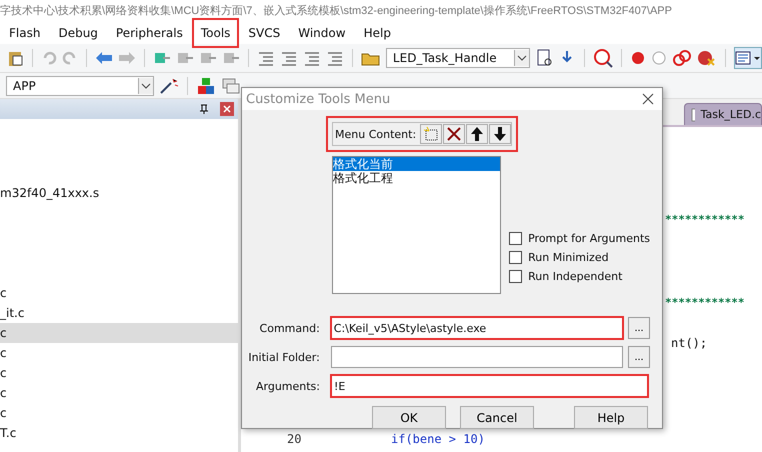 The width and height of the screenshot is (762, 452). What do you see at coordinates (336, 11) in the screenshot?
I see `window-title: 字技术中心\技术积累\网络资料收集\MCU资料方面\7、嵌入式系统模板\stm32-engineering-template\操作系统\FreeRTOS\STM32F407\APP` at bounding box center [336, 11].